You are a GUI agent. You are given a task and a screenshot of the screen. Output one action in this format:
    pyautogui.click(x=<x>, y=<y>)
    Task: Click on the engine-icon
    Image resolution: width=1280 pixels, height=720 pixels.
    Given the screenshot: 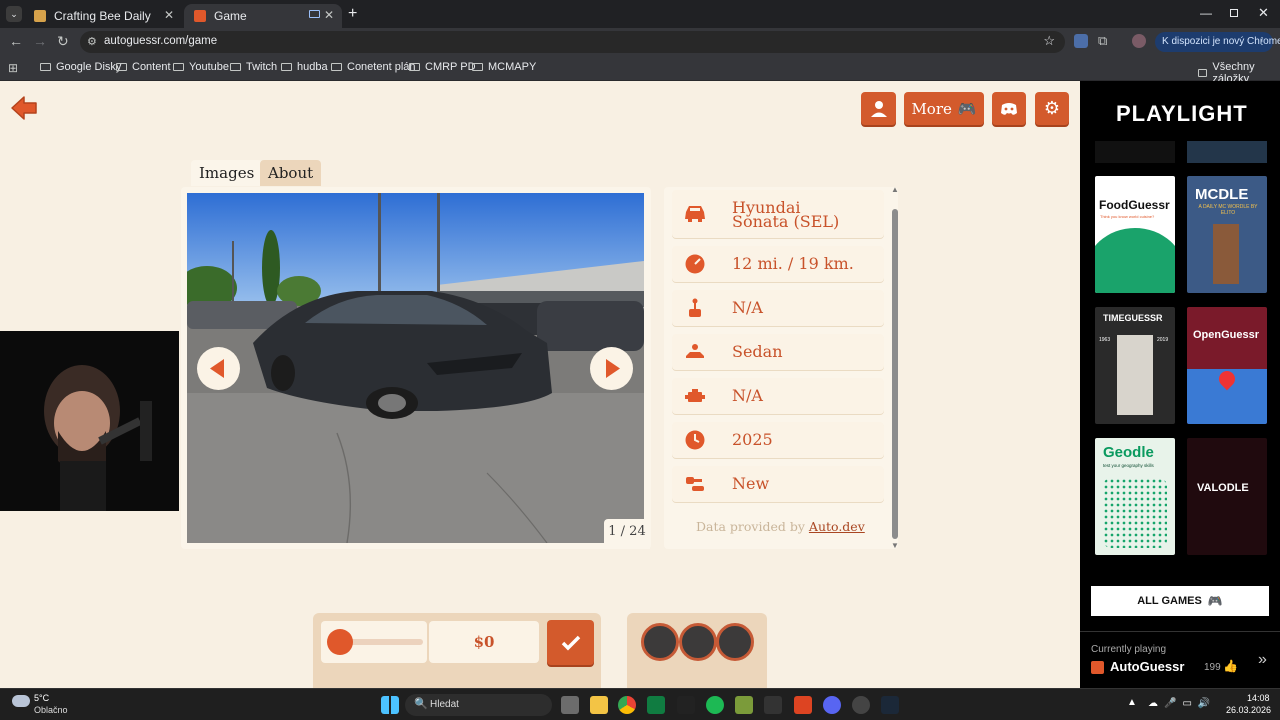 What is the action you would take?
    pyautogui.click(x=695, y=395)
    